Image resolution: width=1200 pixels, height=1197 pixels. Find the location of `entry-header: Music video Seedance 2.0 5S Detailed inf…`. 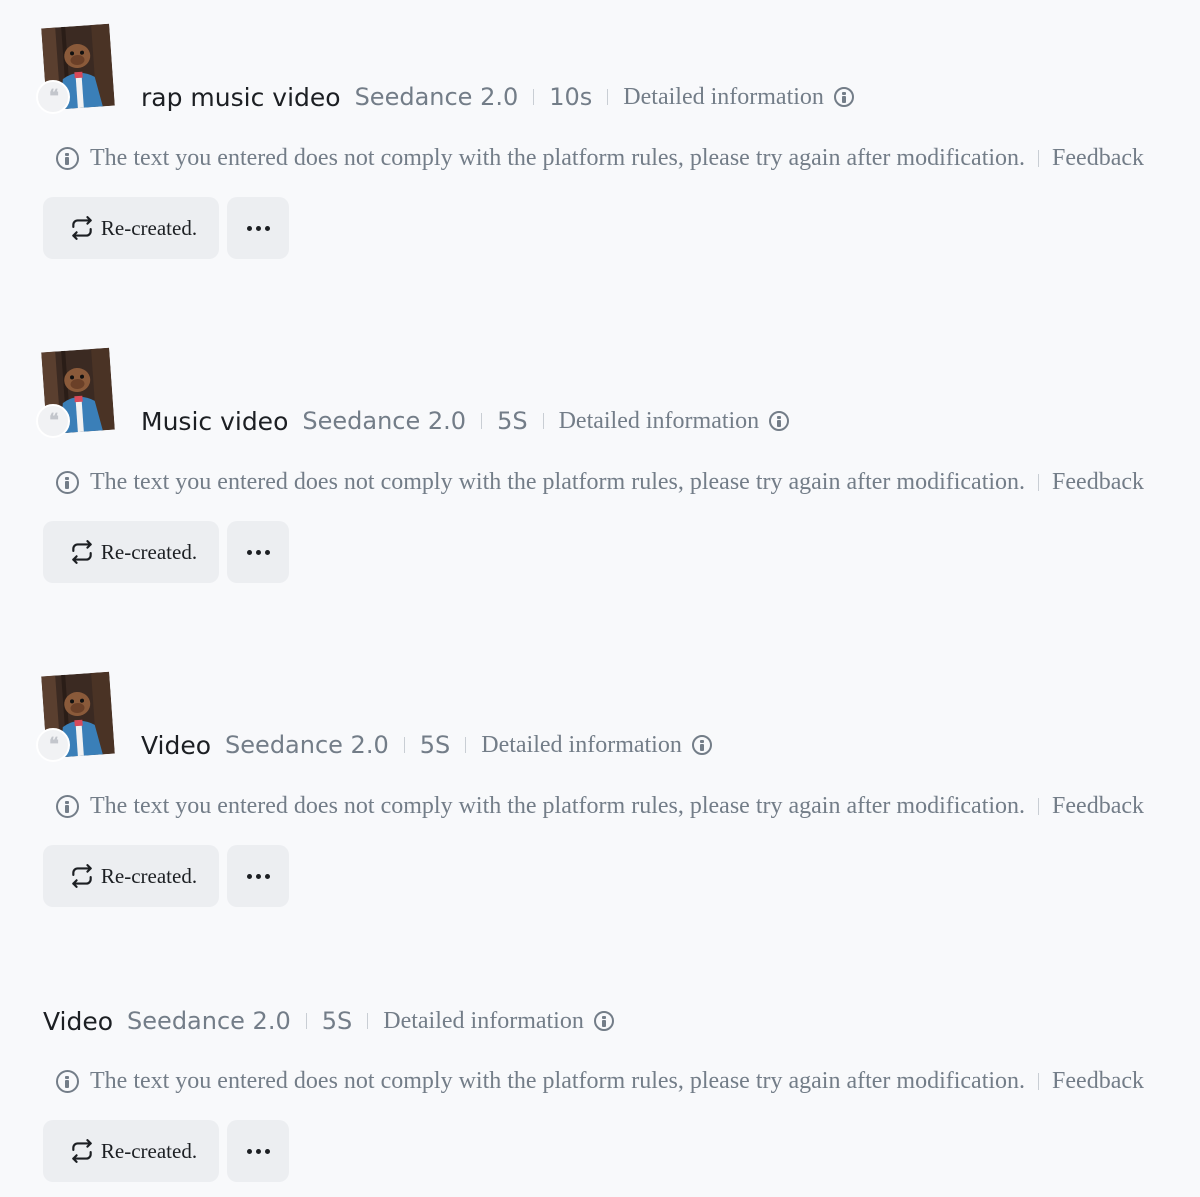

entry-header: Music video Seedance 2.0 5S Detailed inf… is located at coordinates (465, 421).